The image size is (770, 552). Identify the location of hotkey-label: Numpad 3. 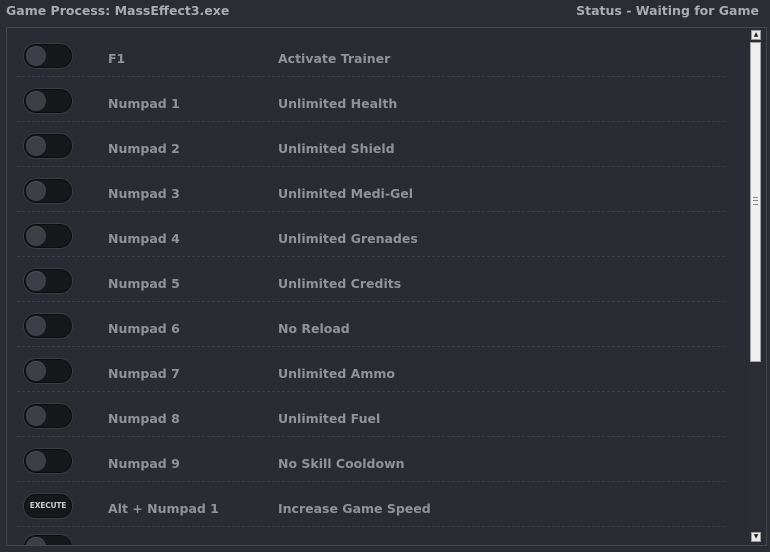
(144, 193).